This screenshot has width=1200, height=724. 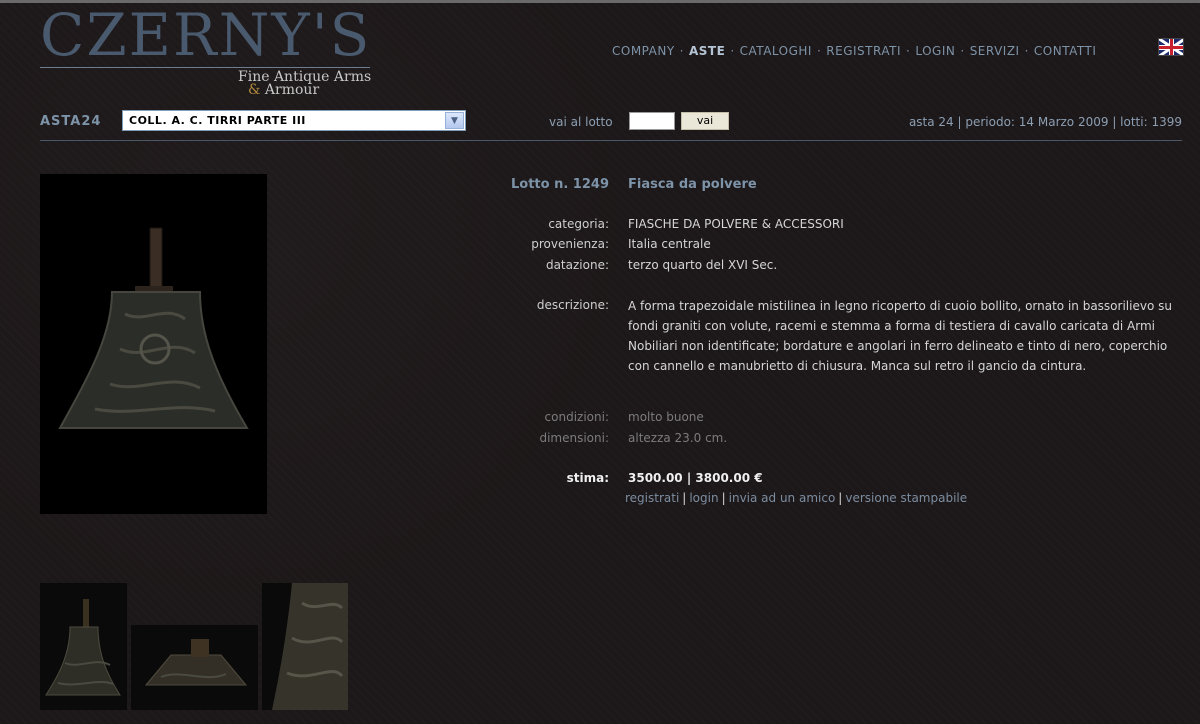 I want to click on lot-main-image, so click(x=153, y=344).